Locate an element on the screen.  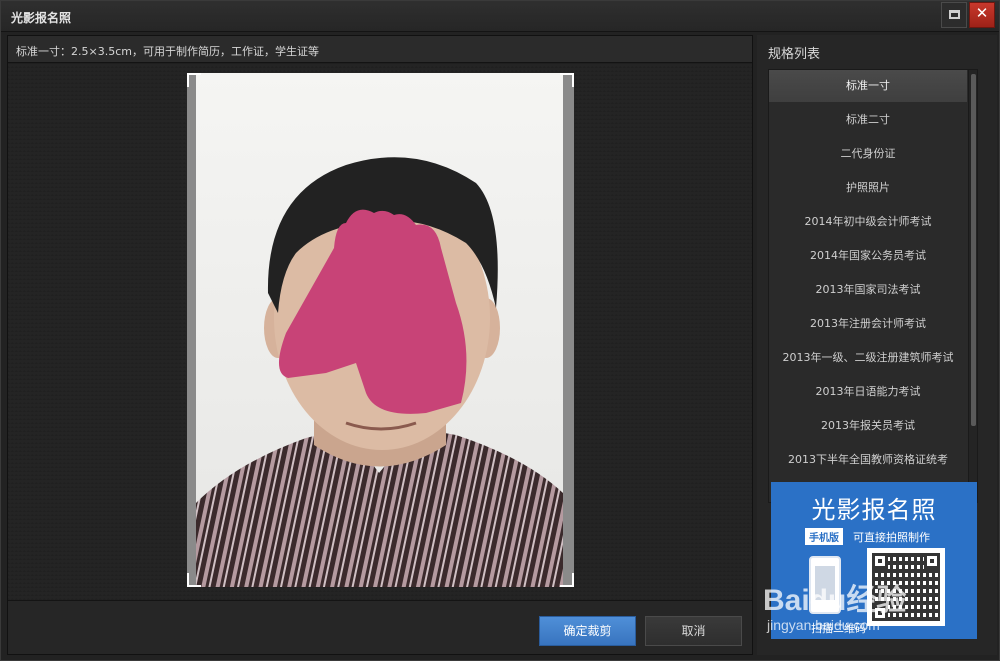
close-button: ✕ is located at coordinates (982, 15).